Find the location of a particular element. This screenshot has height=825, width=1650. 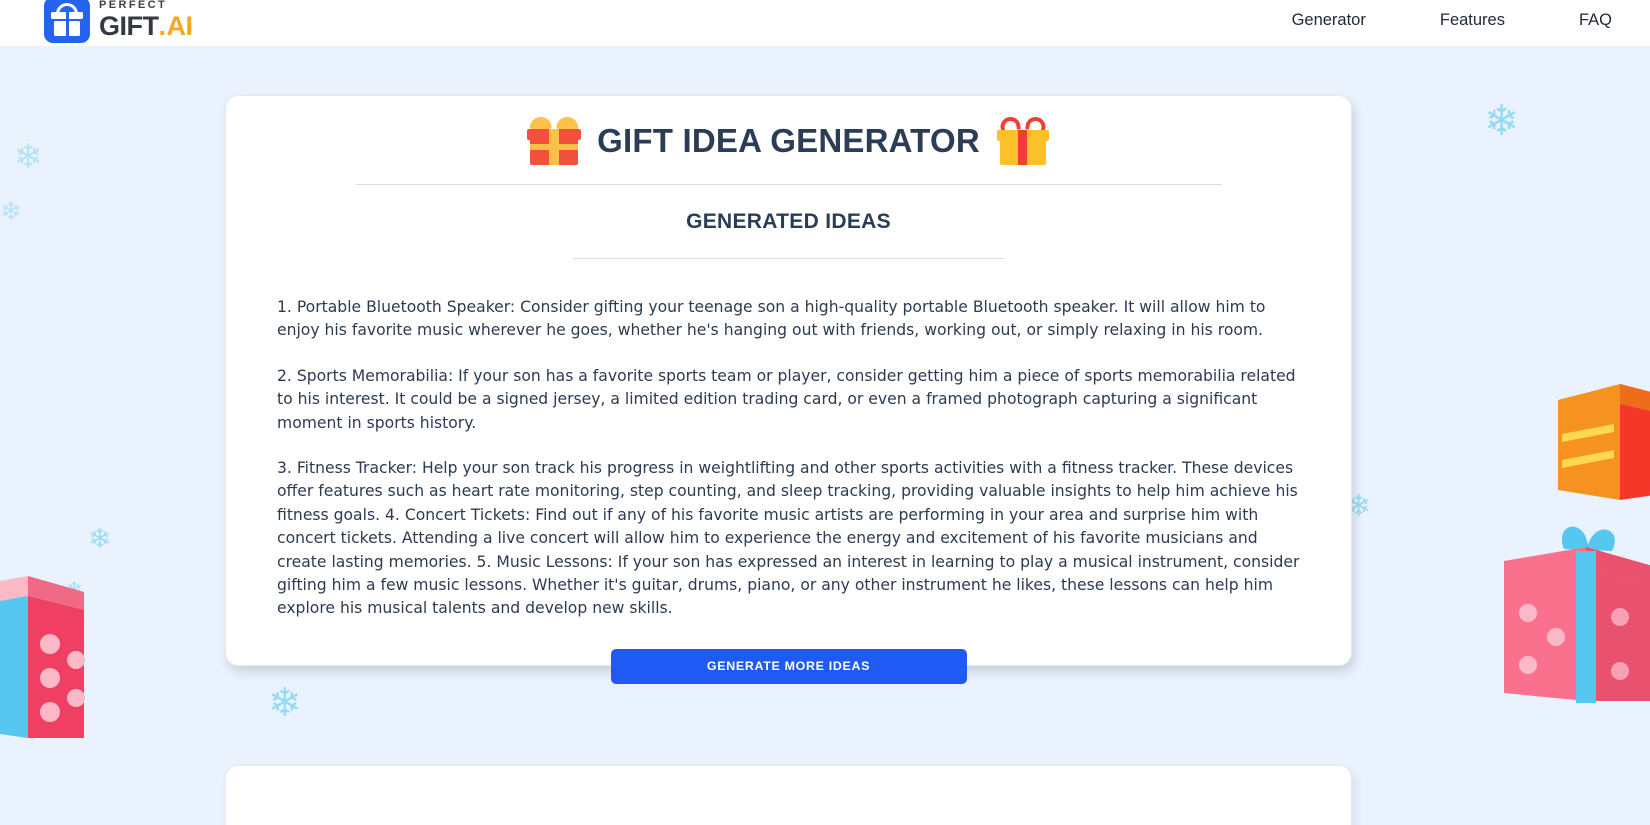

nav-link-features: Features is located at coordinates (1472, 20).